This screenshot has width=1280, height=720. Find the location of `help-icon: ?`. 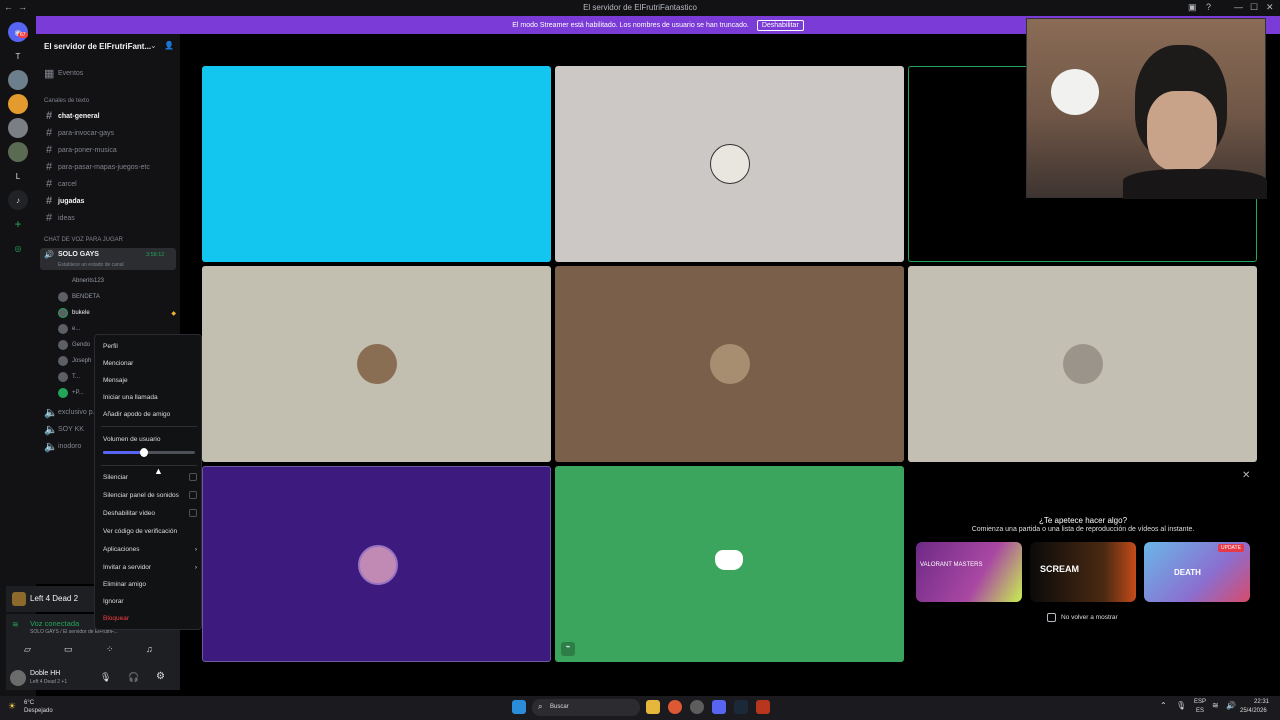

help-icon: ? is located at coordinates (1208, 7).